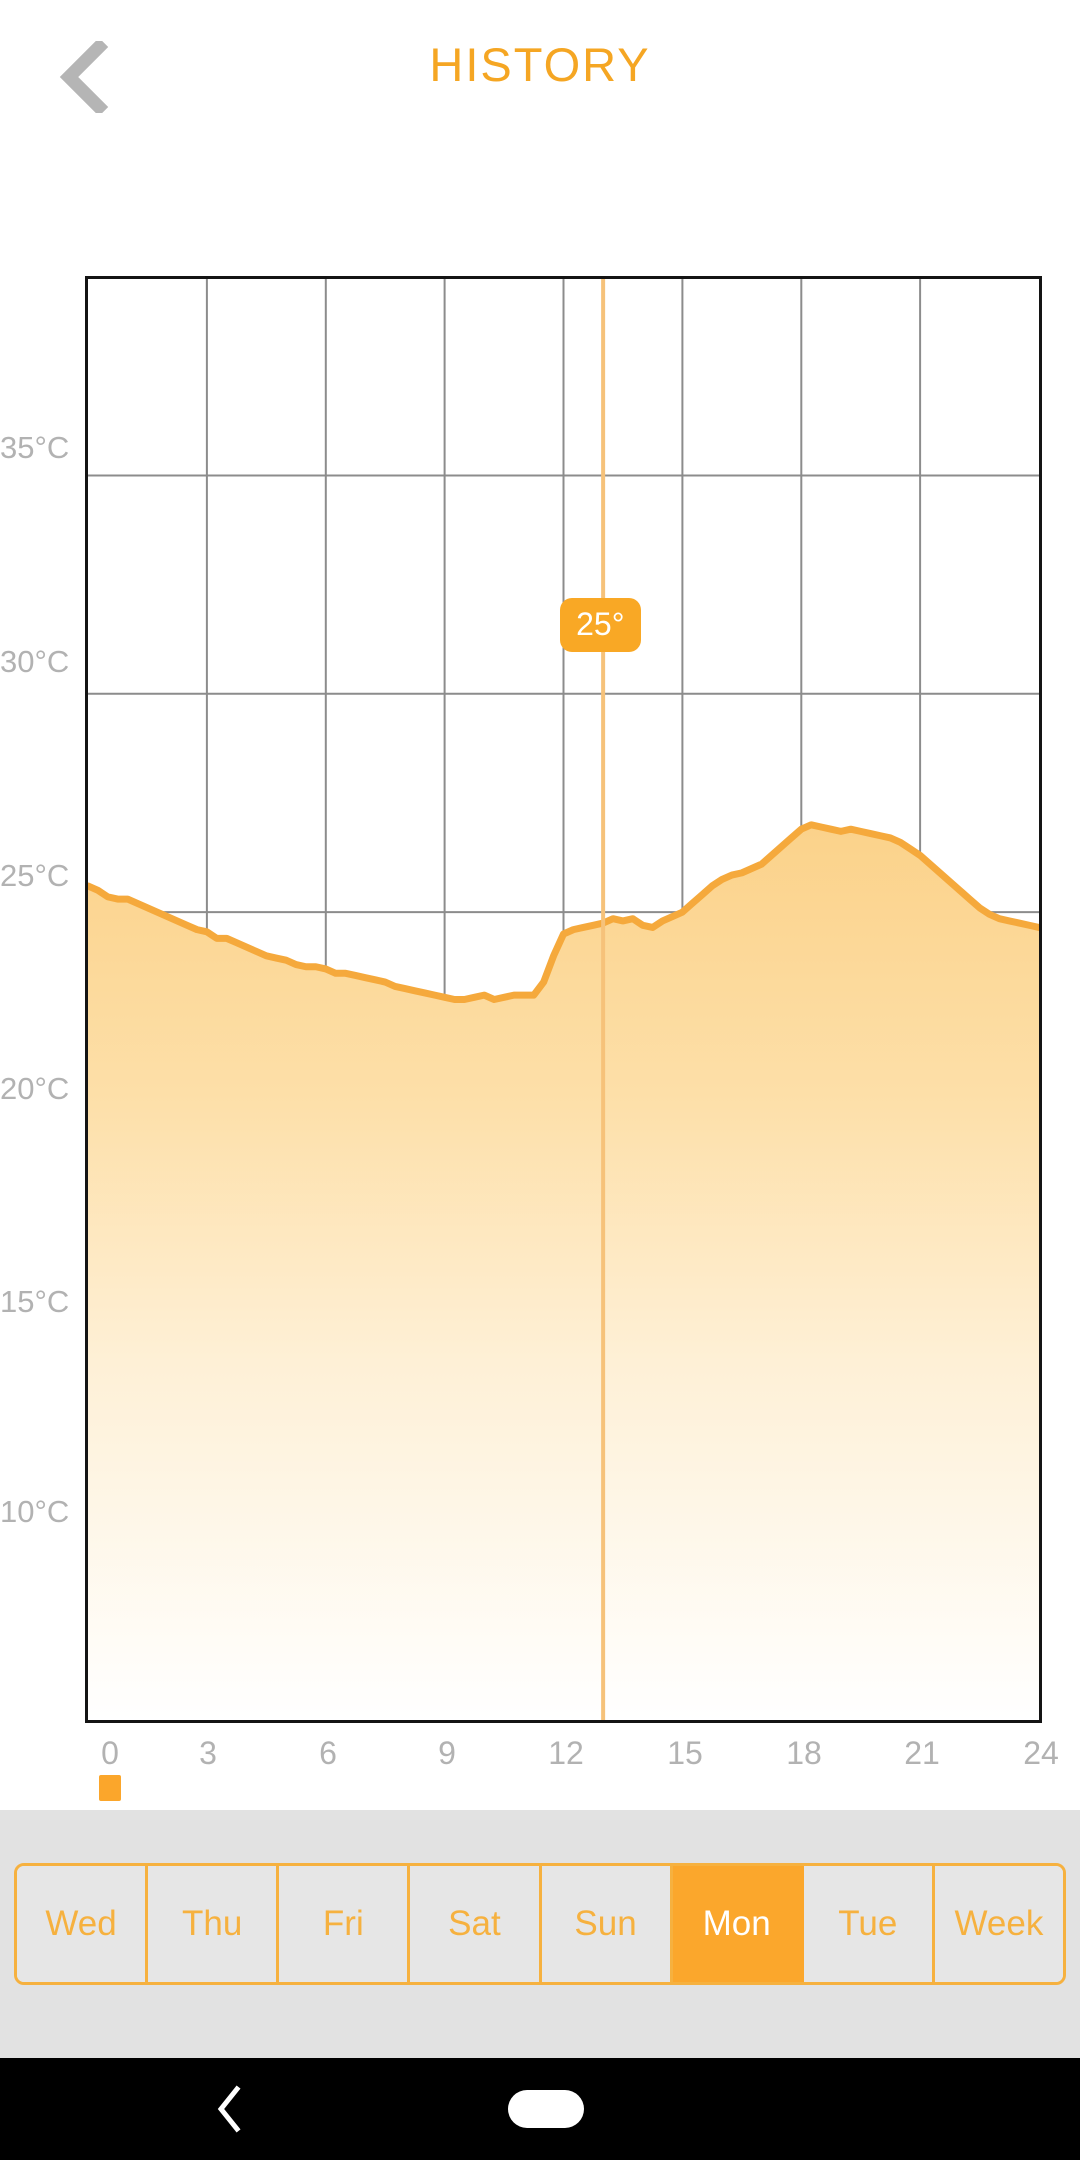  Describe the element at coordinates (566, 1753) in the screenshot. I see `x-tick-label: 12` at that location.